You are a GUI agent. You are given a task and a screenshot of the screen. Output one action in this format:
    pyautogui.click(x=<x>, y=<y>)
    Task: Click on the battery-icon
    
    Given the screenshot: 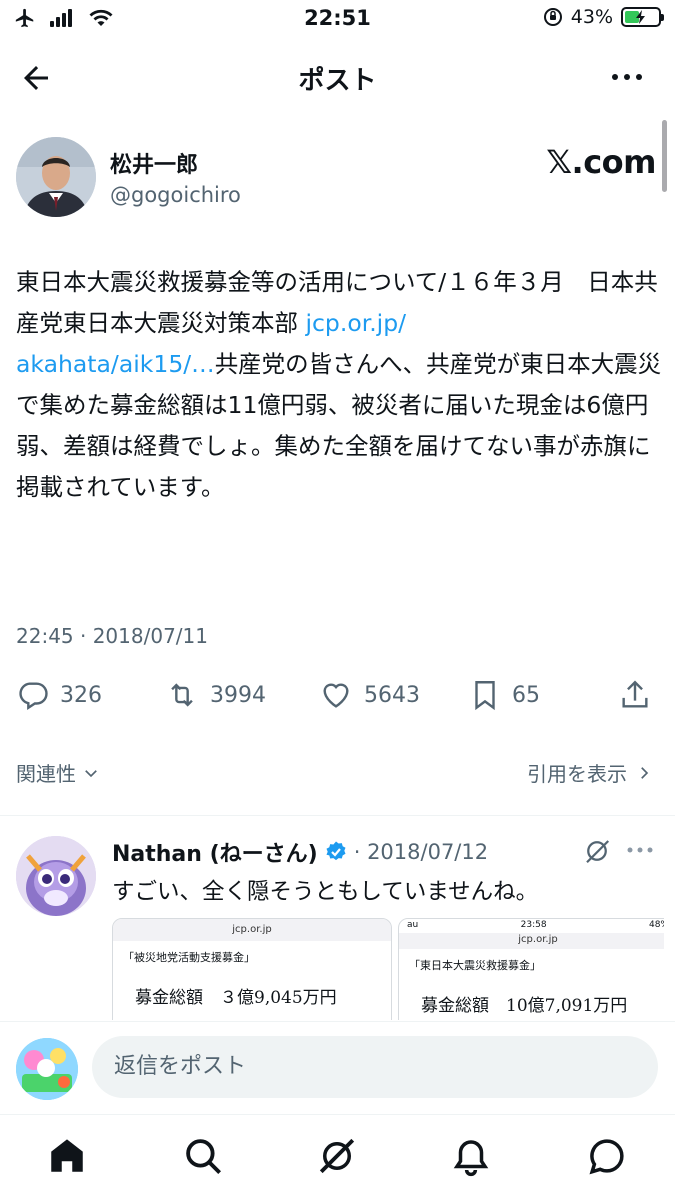 What is the action you would take?
    pyautogui.click(x=642, y=17)
    